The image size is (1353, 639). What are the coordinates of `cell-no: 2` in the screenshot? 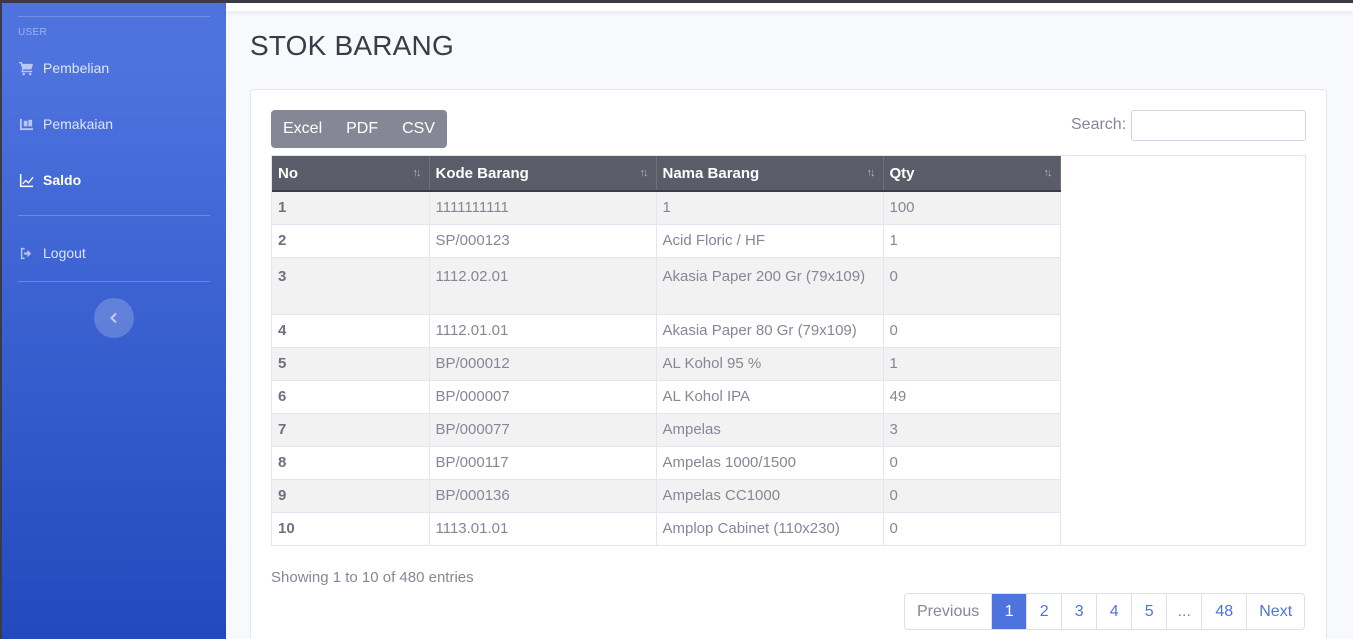 It's located at (351, 240).